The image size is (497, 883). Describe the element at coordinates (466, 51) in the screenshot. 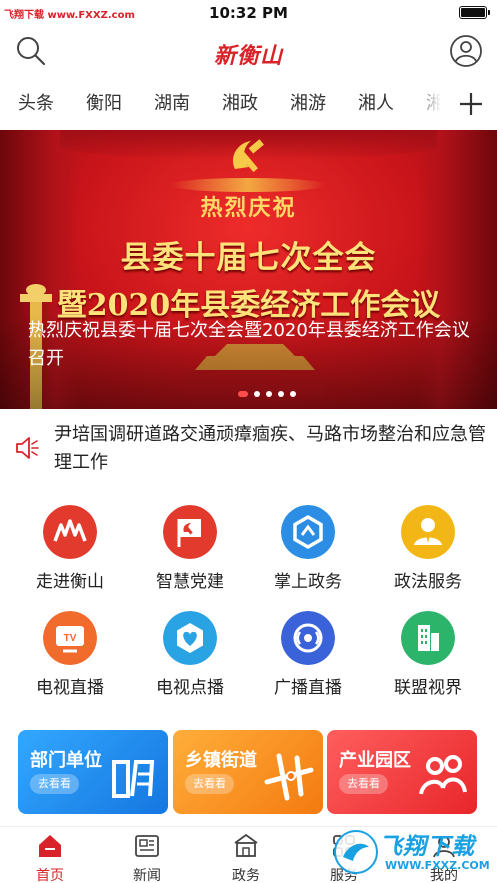

I see `user-icon` at that location.